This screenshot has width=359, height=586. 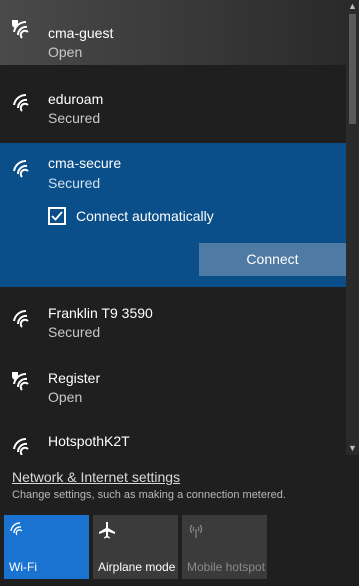 What do you see at coordinates (173, 390) in the screenshot?
I see `network-item-register: Register Open` at bounding box center [173, 390].